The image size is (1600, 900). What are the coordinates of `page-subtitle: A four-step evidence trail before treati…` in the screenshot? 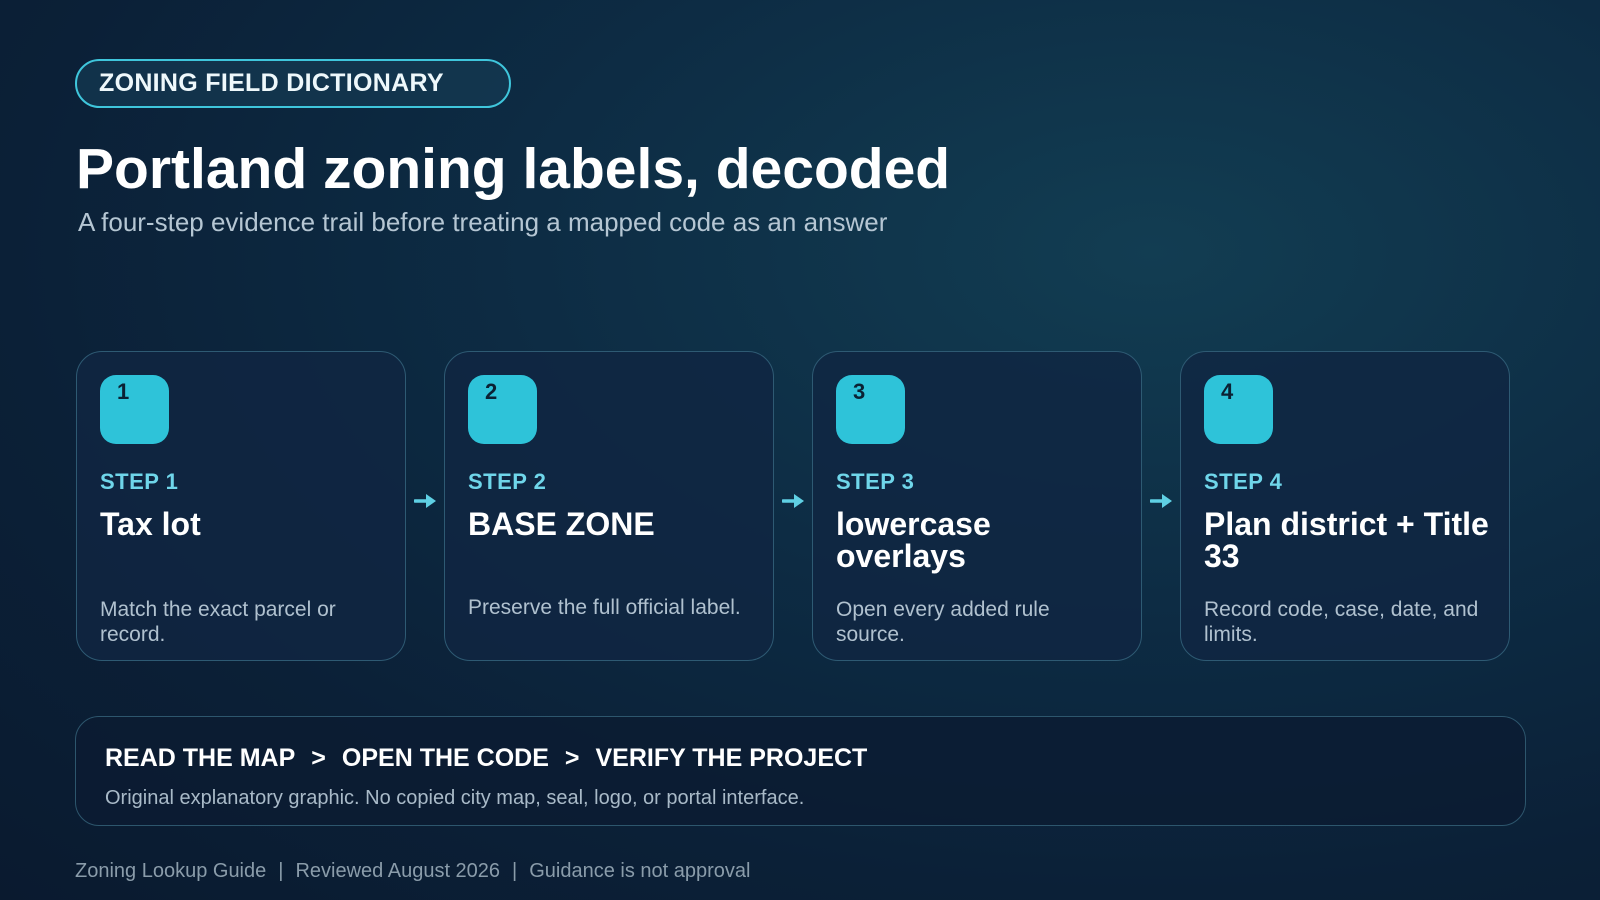 It's located at (483, 222).